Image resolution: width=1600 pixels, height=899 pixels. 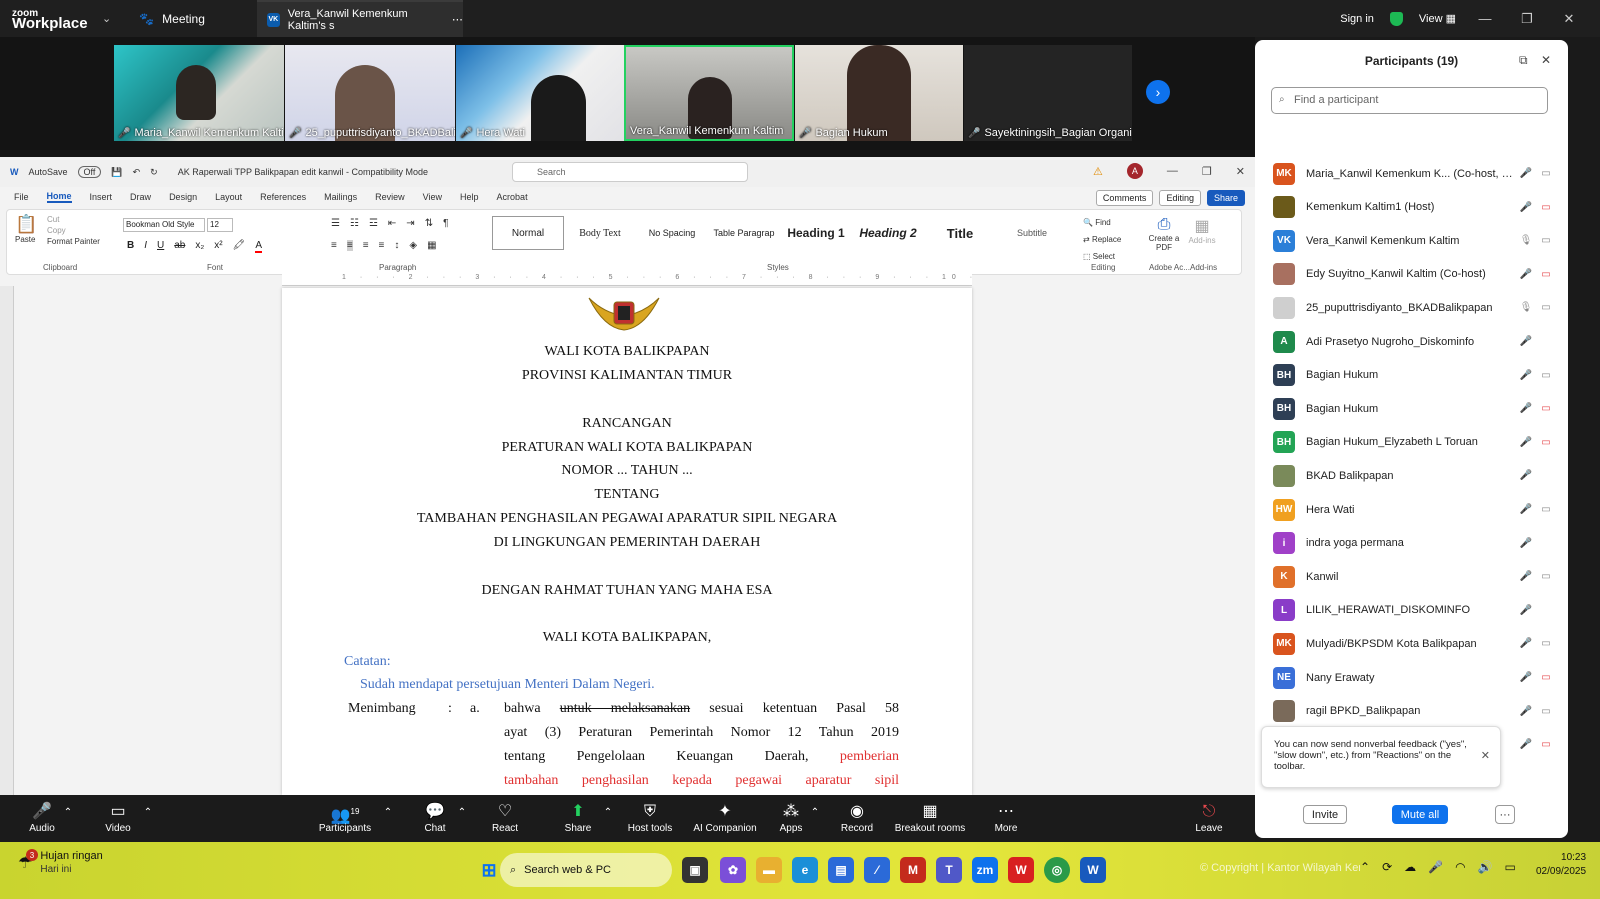 I want to click on align-left-icon: ≡, so click(x=334, y=245).